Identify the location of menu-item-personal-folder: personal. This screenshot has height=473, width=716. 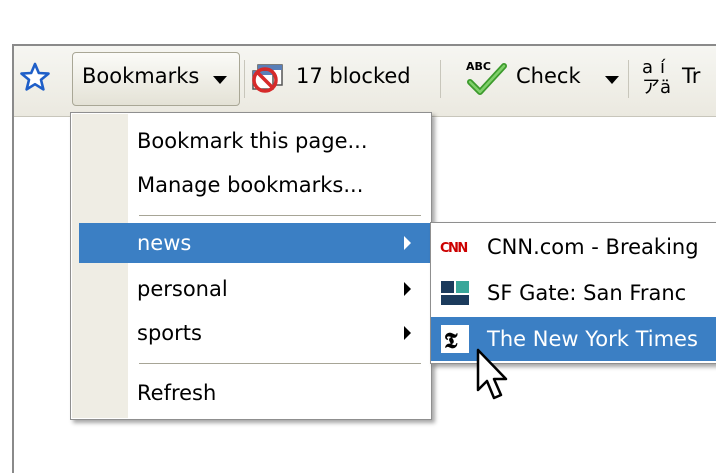
(280, 289).